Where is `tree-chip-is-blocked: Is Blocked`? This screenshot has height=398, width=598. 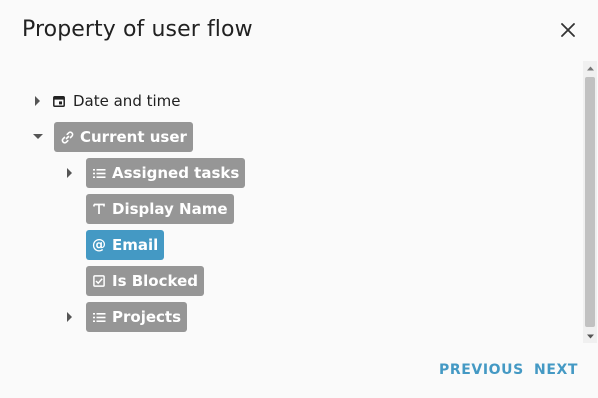 tree-chip-is-blocked: Is Blocked is located at coordinates (145, 281).